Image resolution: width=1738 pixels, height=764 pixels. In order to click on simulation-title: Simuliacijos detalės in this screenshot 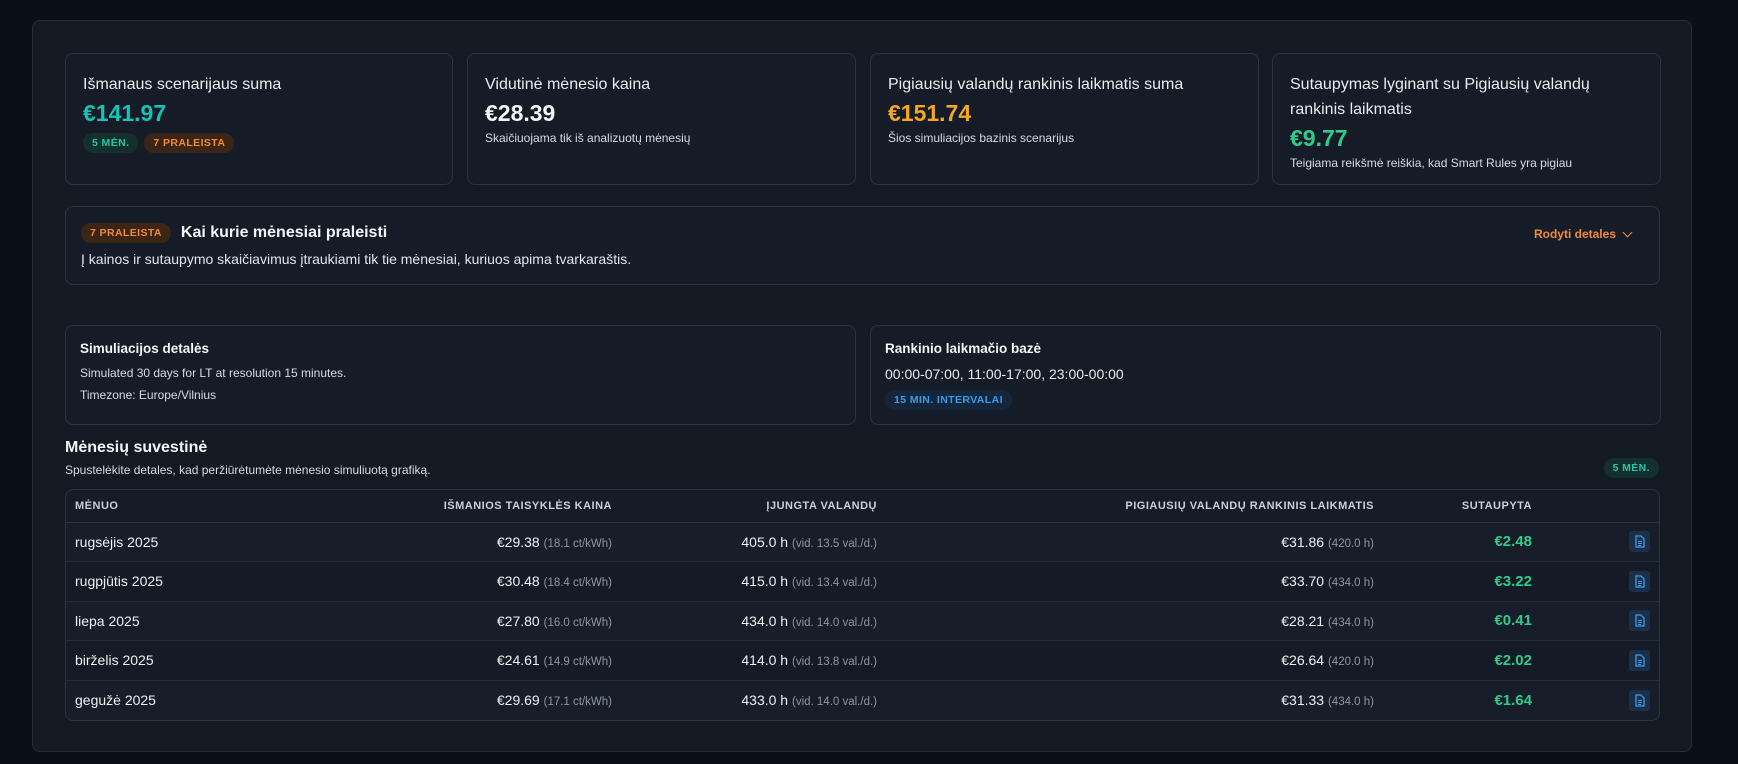, I will do `click(145, 348)`.